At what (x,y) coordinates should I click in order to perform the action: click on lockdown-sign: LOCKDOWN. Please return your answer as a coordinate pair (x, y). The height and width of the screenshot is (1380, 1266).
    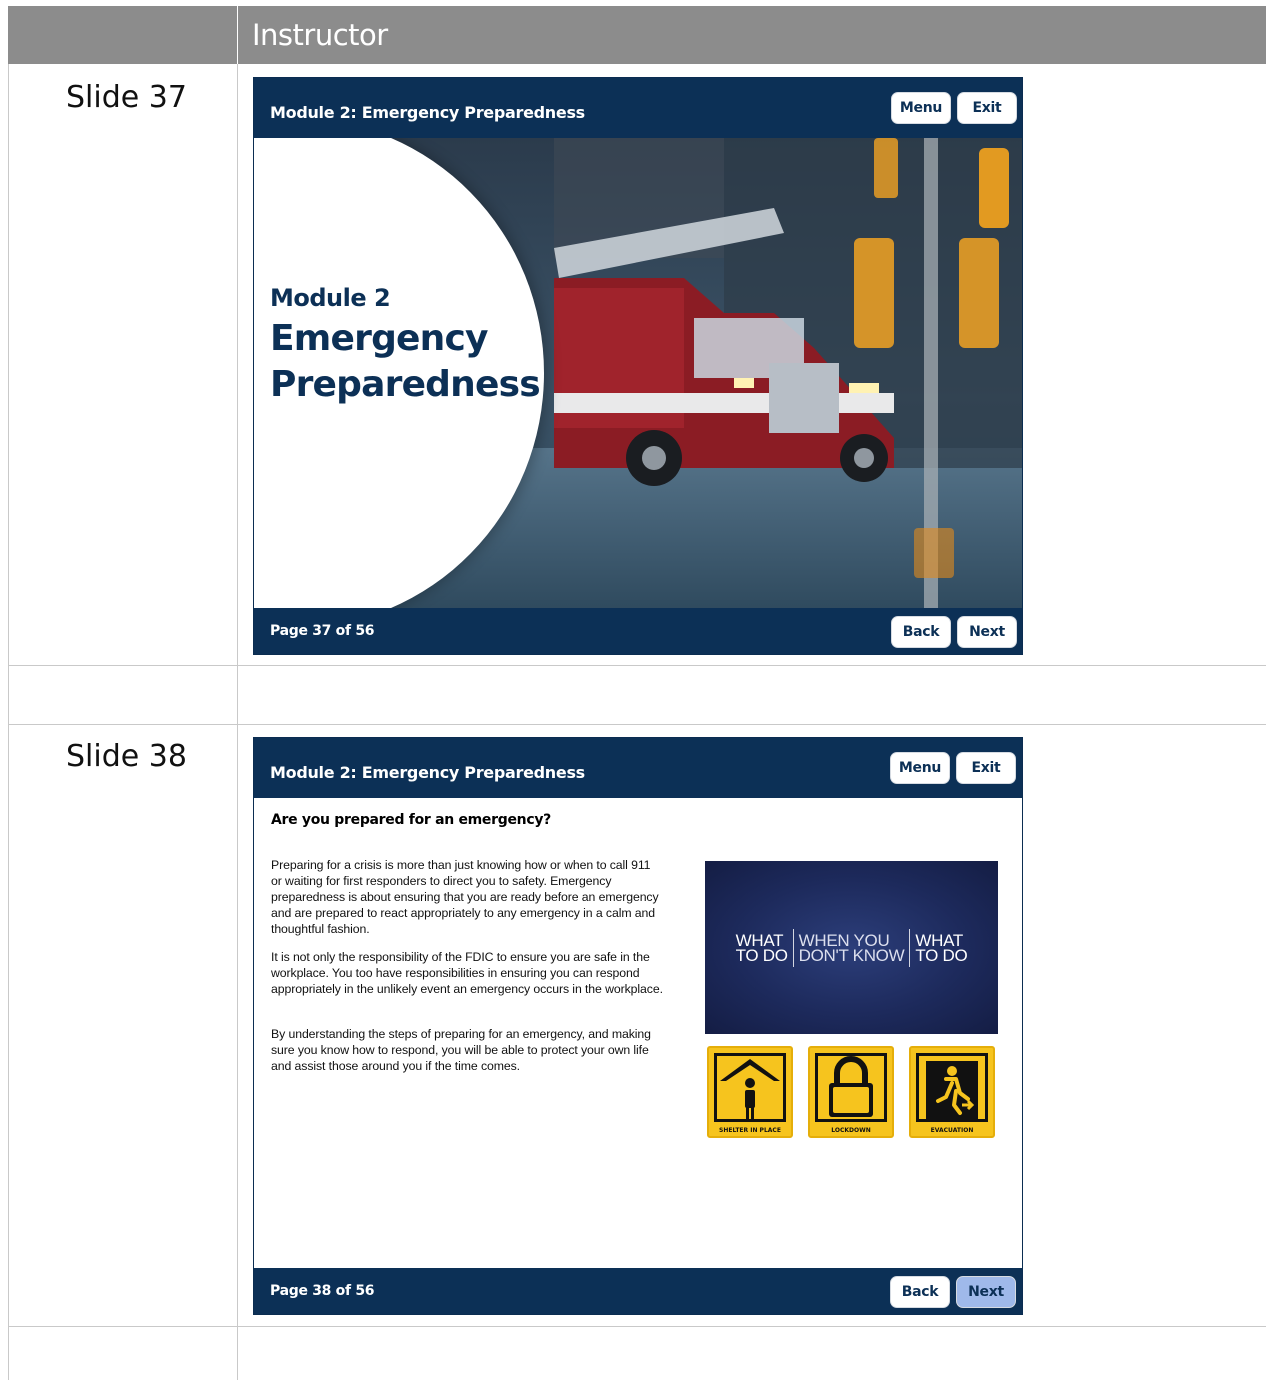
    Looking at the image, I should click on (851, 1092).